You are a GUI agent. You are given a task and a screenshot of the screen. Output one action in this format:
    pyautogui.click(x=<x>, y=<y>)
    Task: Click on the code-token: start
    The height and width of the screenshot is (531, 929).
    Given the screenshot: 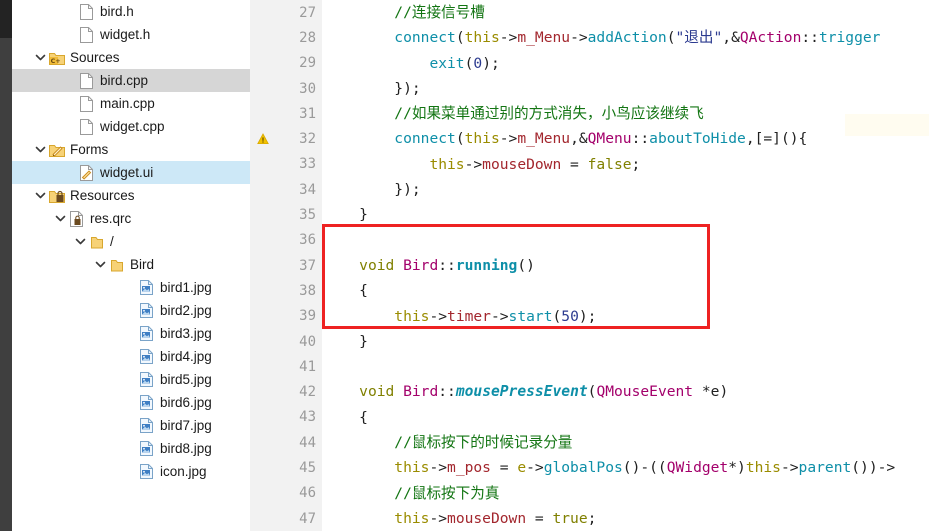 What is the action you would take?
    pyautogui.click(x=530, y=316)
    